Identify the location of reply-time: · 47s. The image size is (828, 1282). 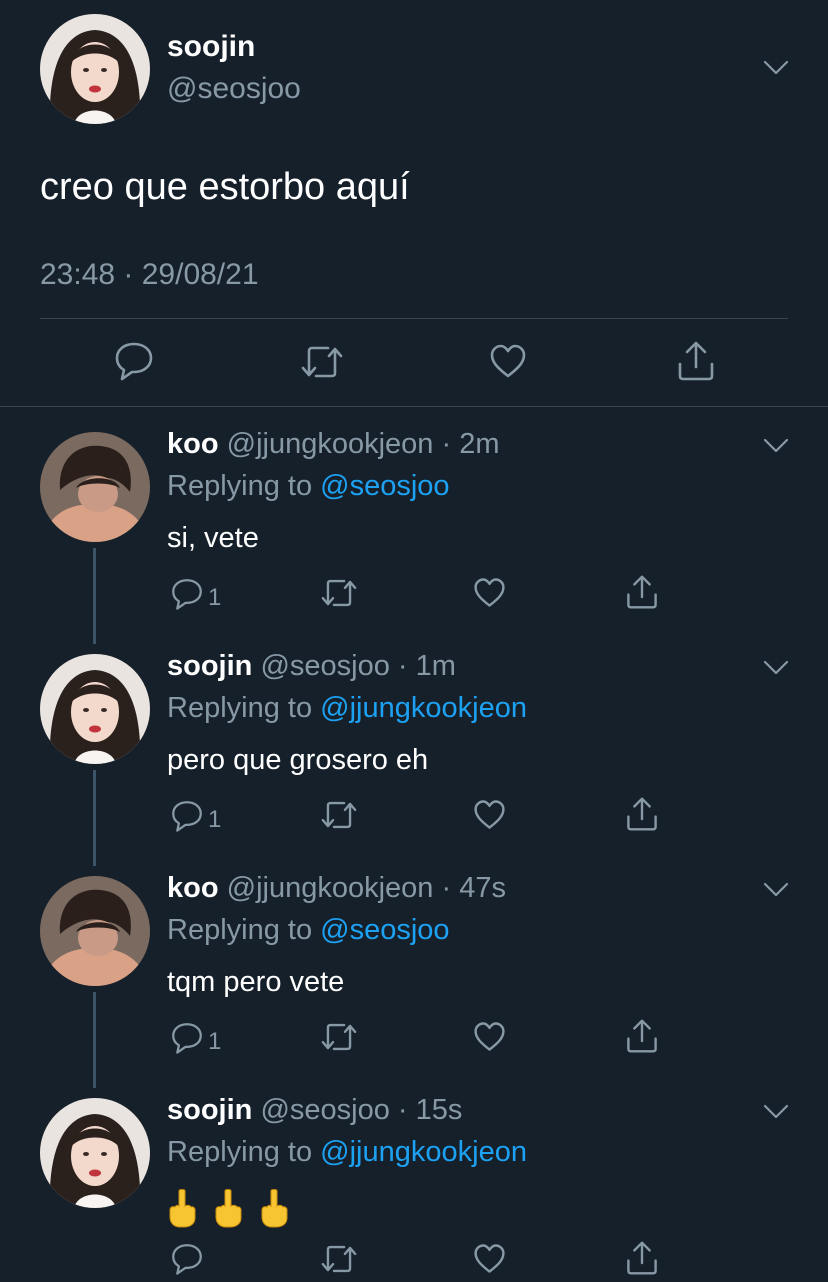
(473, 888).